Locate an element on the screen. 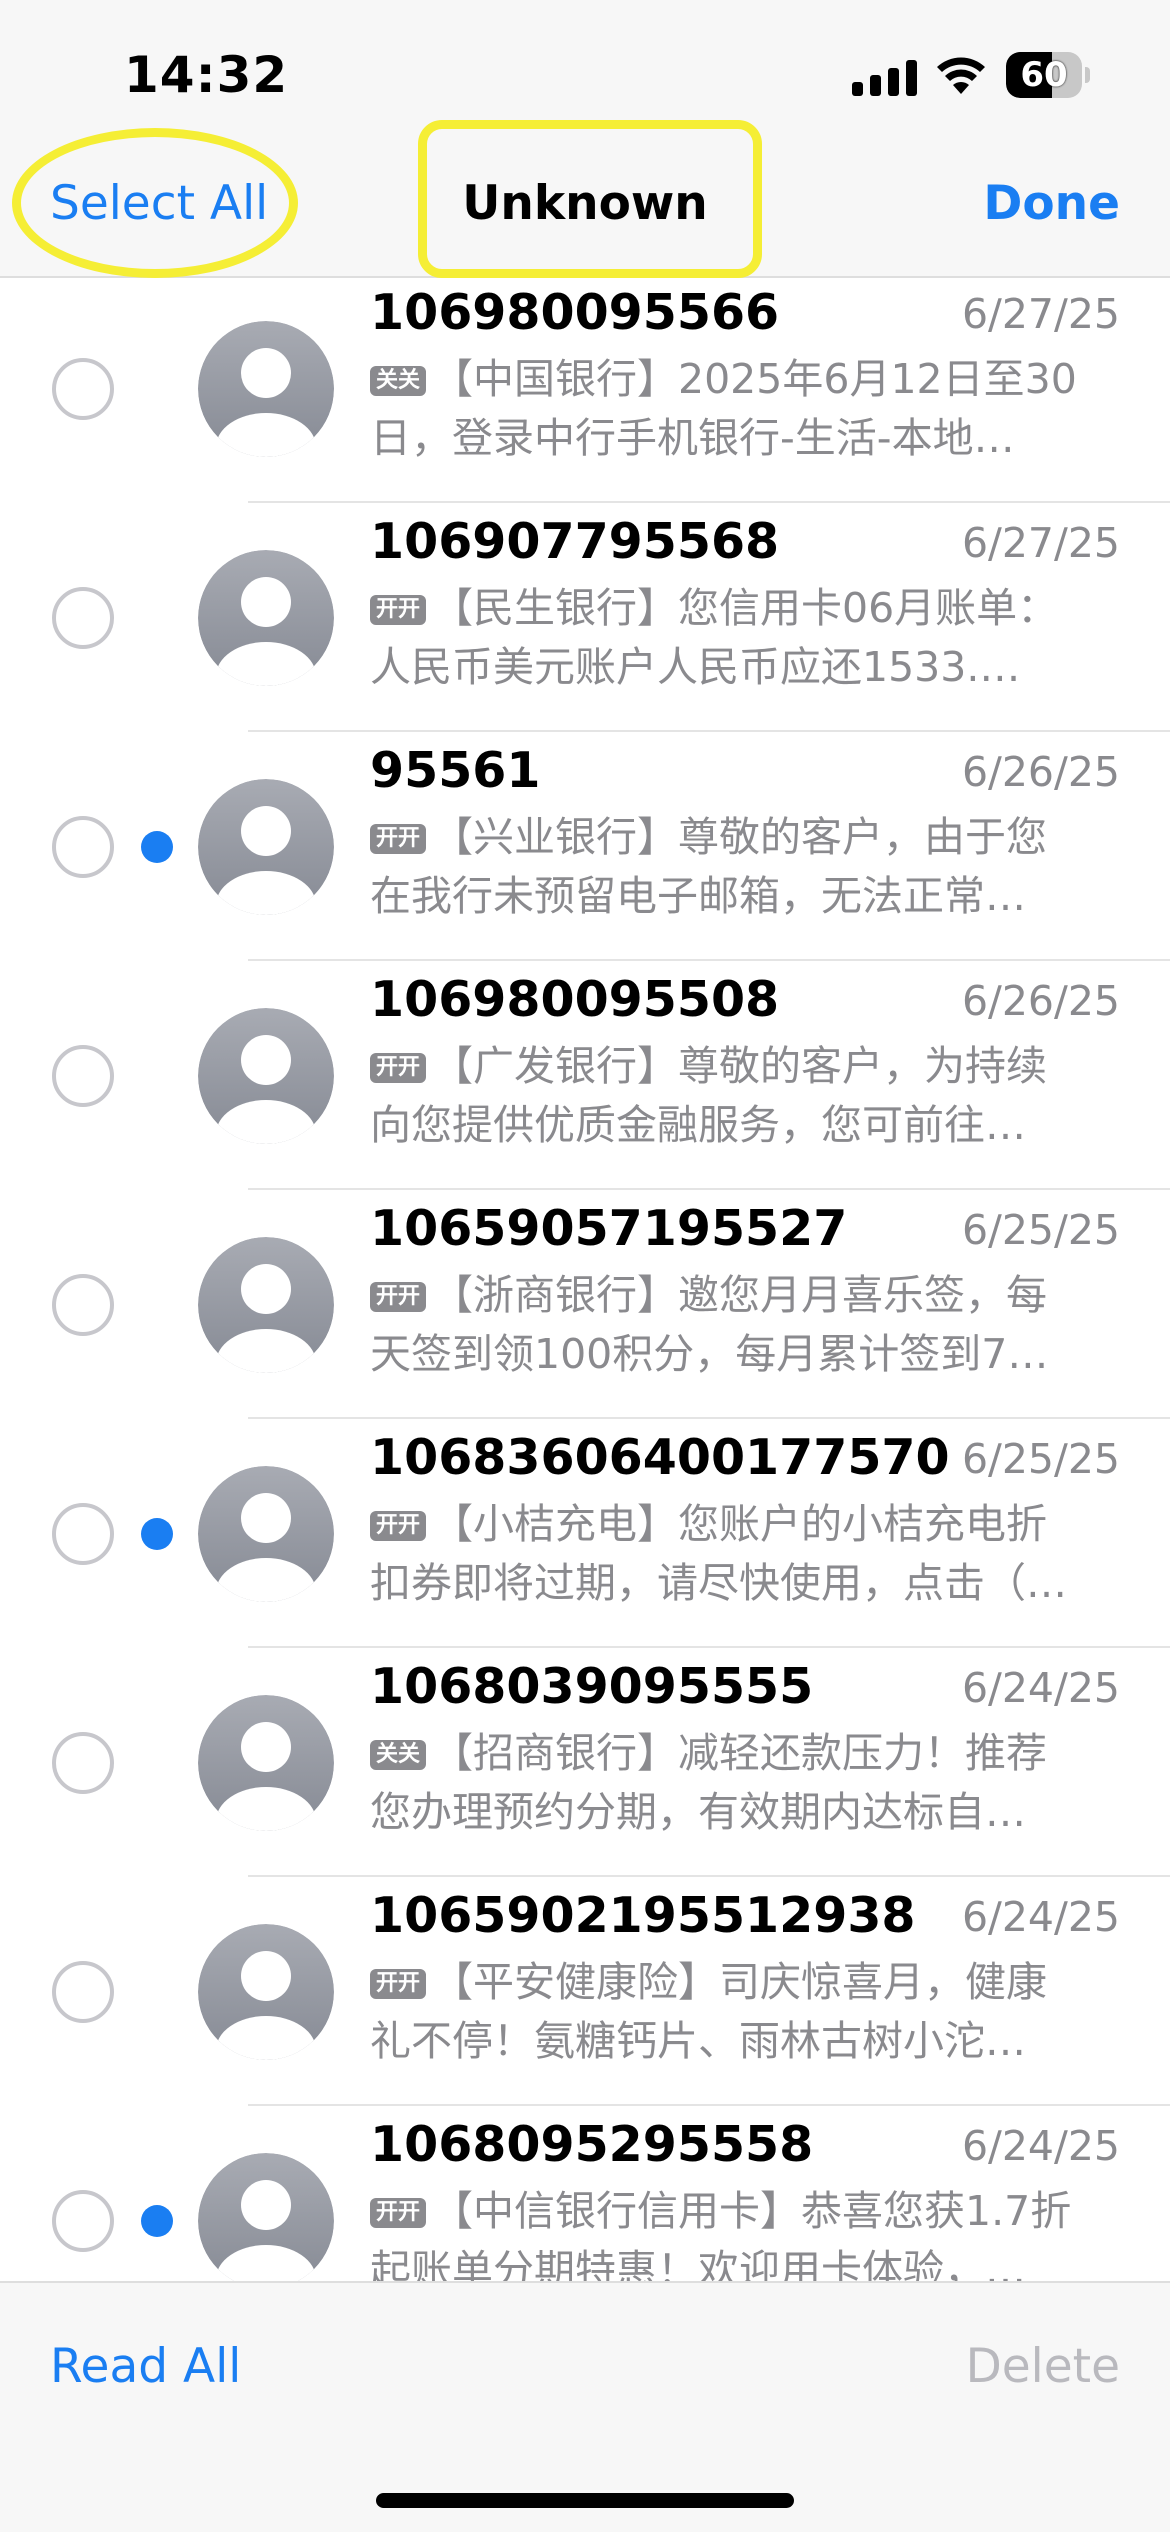 The height and width of the screenshot is (2532, 1170). select-all-button: Select All is located at coordinates (159, 203).